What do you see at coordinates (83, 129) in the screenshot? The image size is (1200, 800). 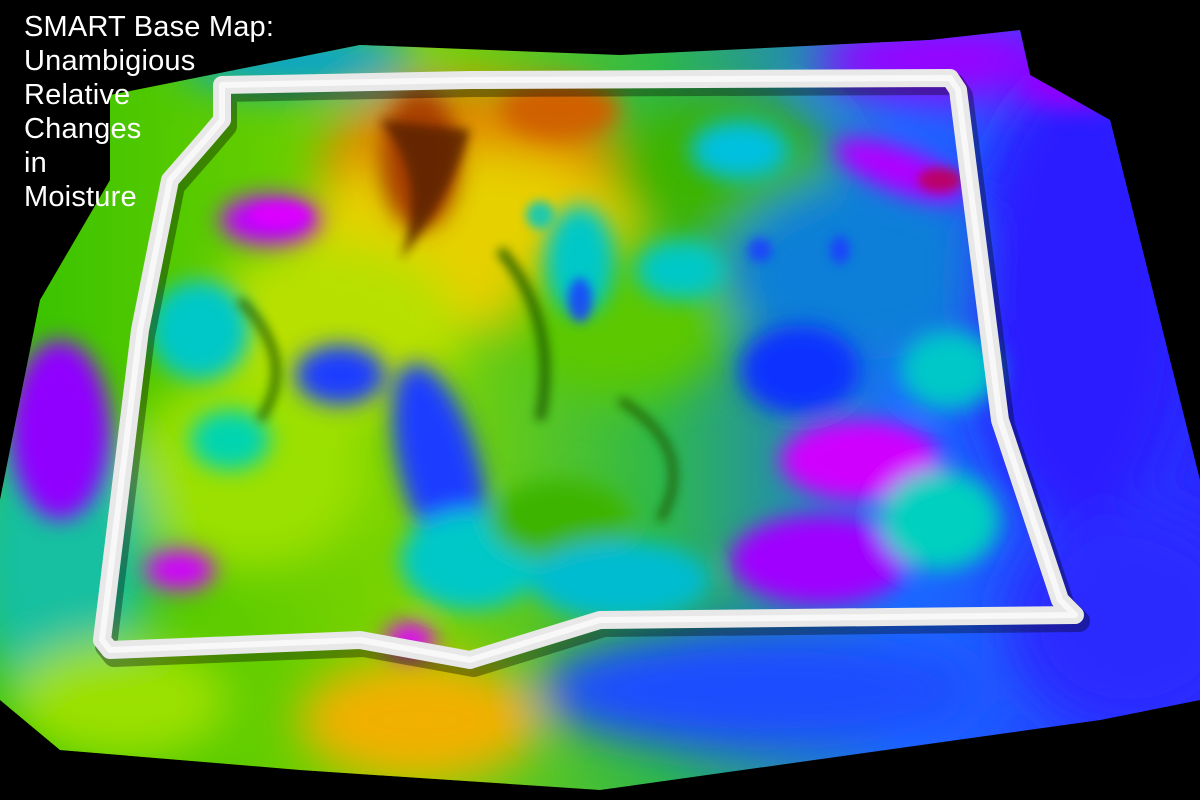 I see `caption-line: Changes` at bounding box center [83, 129].